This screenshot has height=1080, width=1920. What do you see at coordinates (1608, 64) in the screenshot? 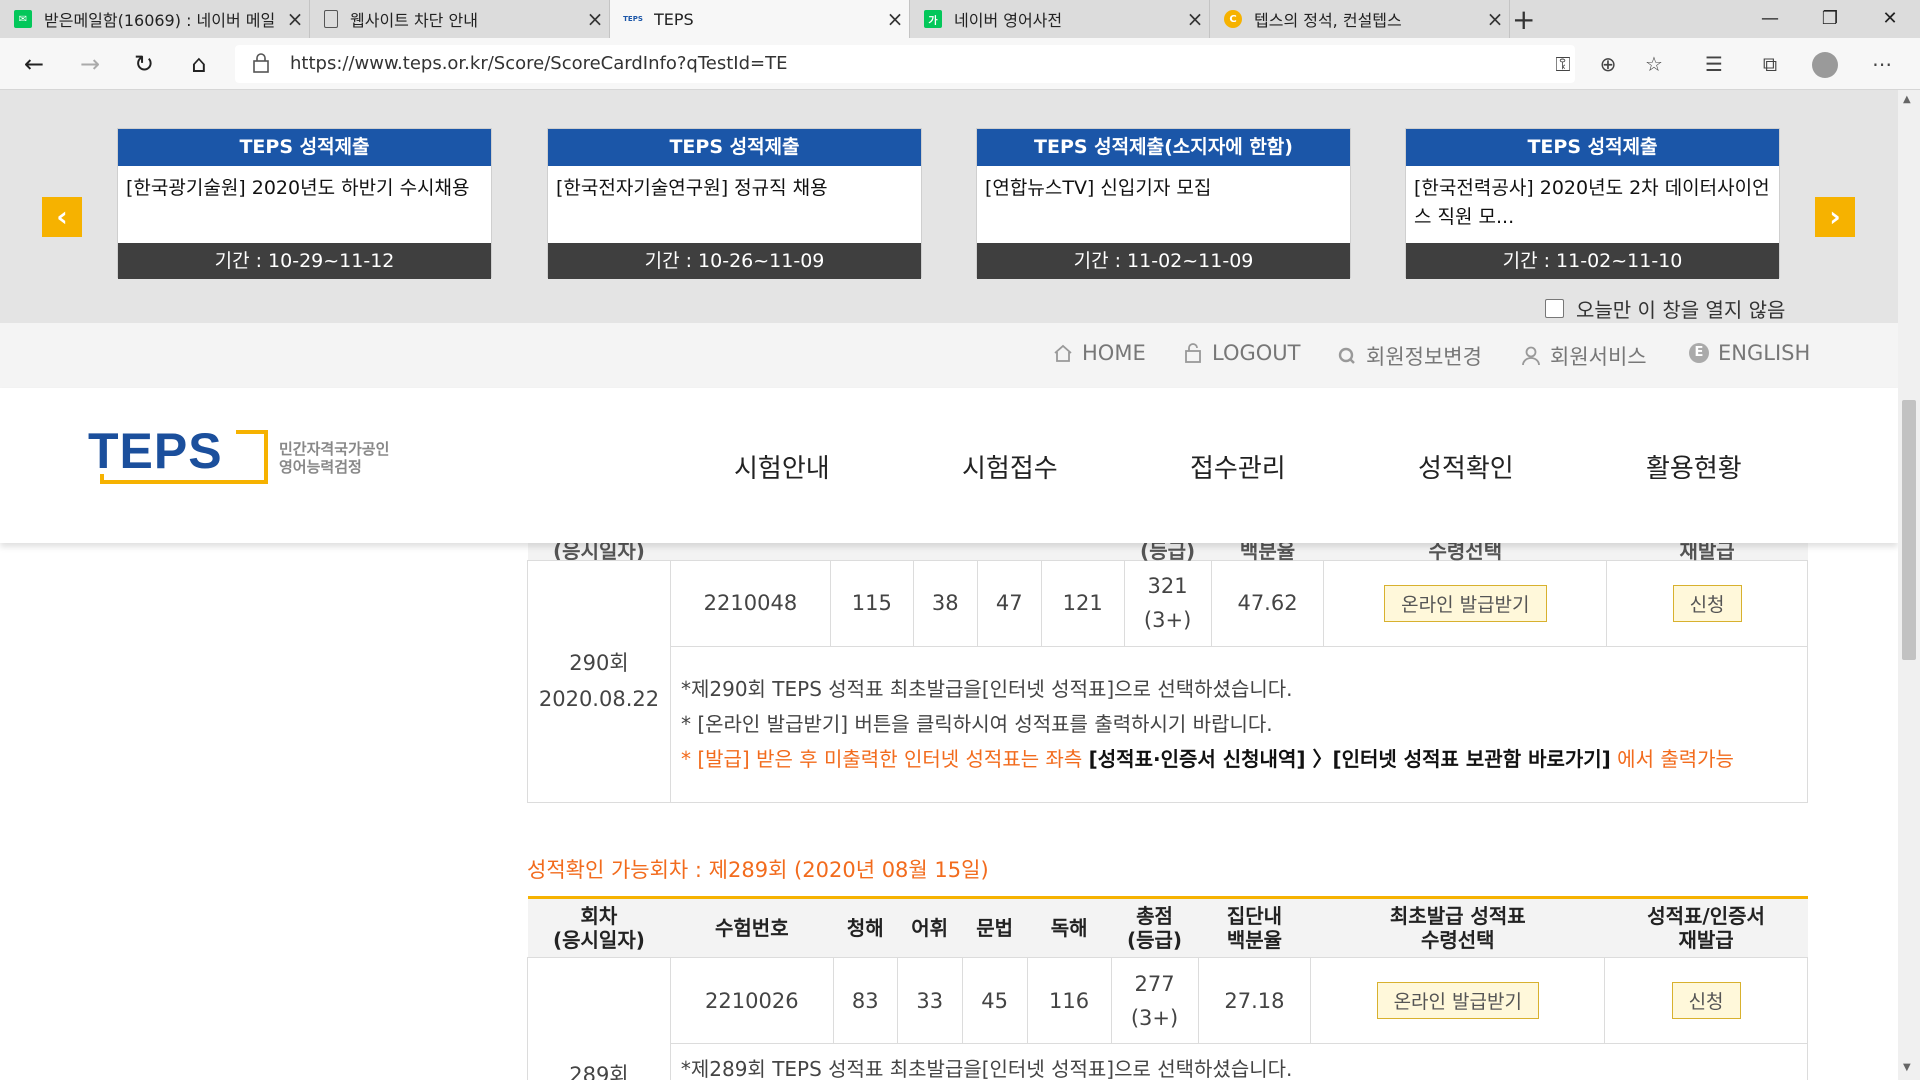
I see `zoom-icon: ⊕` at bounding box center [1608, 64].